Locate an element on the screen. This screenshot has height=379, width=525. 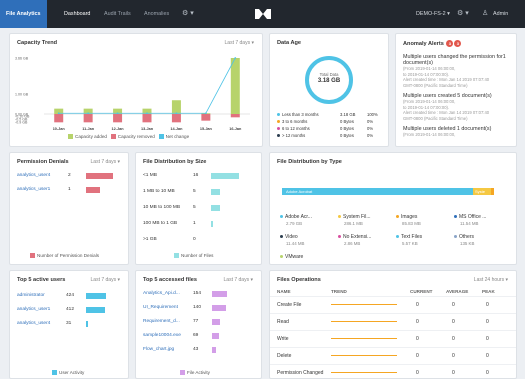
data-age-row: 6 to 12 months is located at coordinates (293, 128).